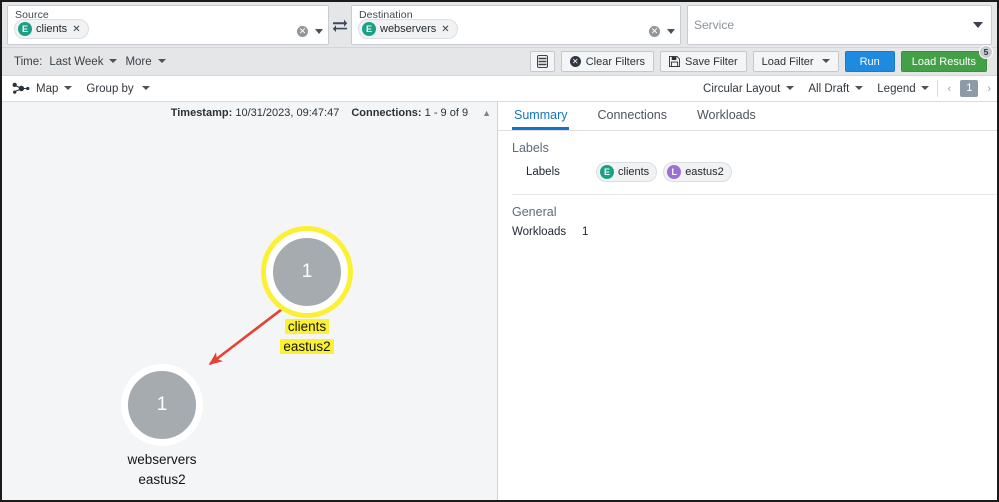  What do you see at coordinates (989, 89) in the screenshot?
I see `page-next-button: ›` at bounding box center [989, 89].